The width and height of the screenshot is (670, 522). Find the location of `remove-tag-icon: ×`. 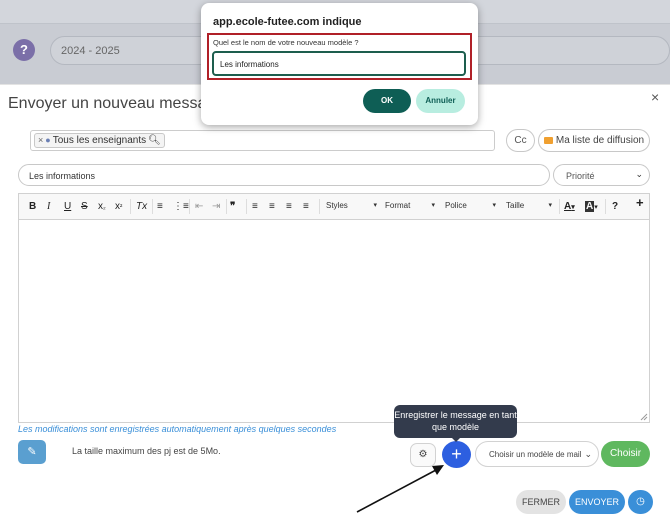

remove-tag-icon: × is located at coordinates (40, 140).